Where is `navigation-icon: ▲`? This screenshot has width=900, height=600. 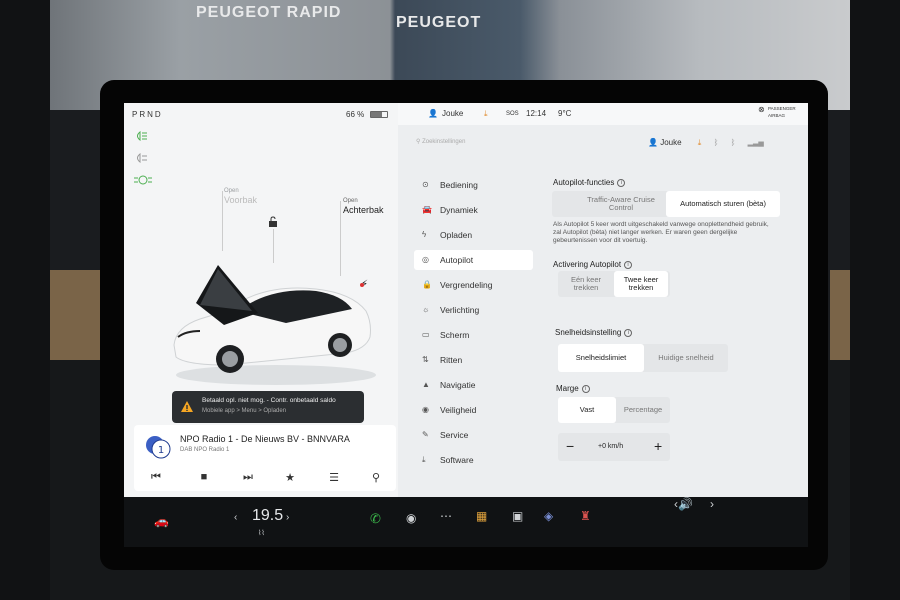 navigation-icon: ▲ is located at coordinates (426, 384).